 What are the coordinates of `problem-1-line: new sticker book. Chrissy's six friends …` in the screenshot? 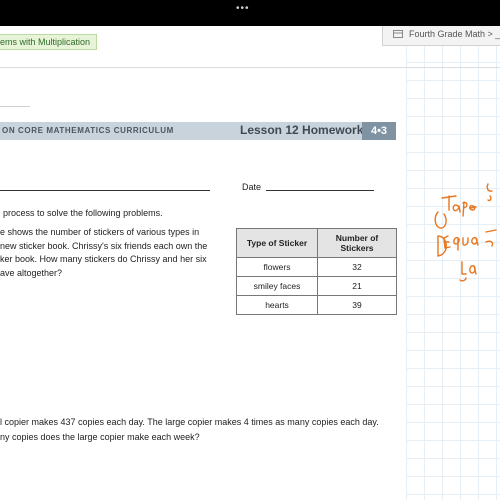 It's located at (104, 245).